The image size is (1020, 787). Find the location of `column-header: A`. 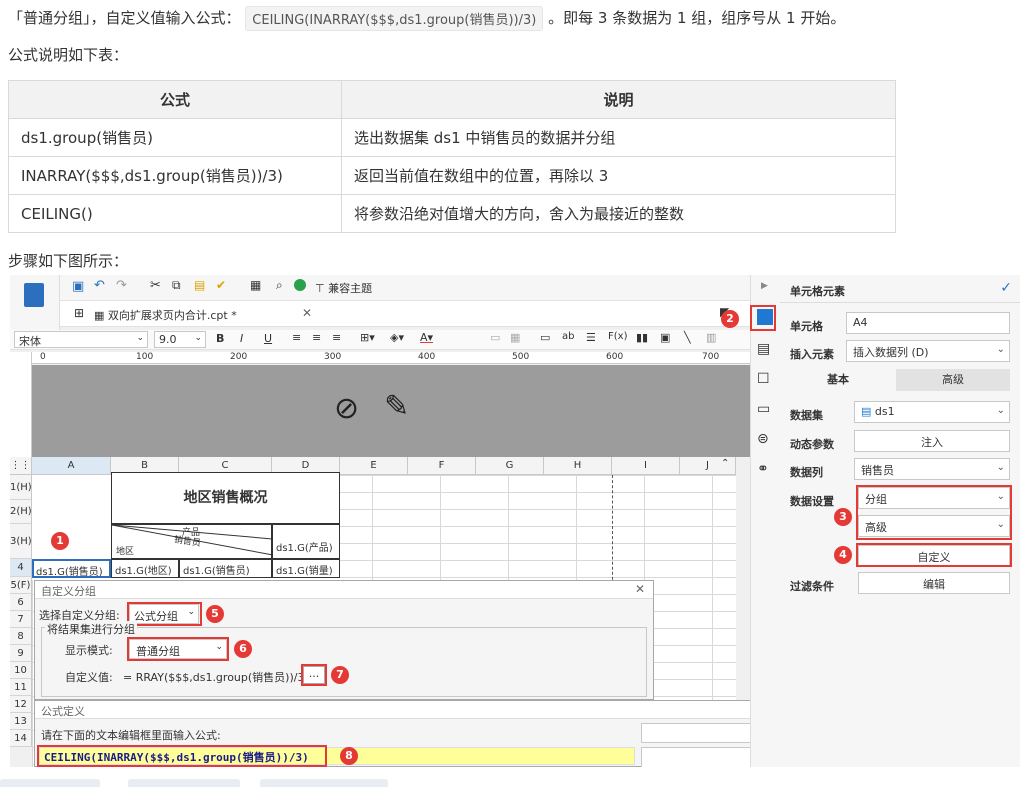

column-header: A is located at coordinates (71, 466).